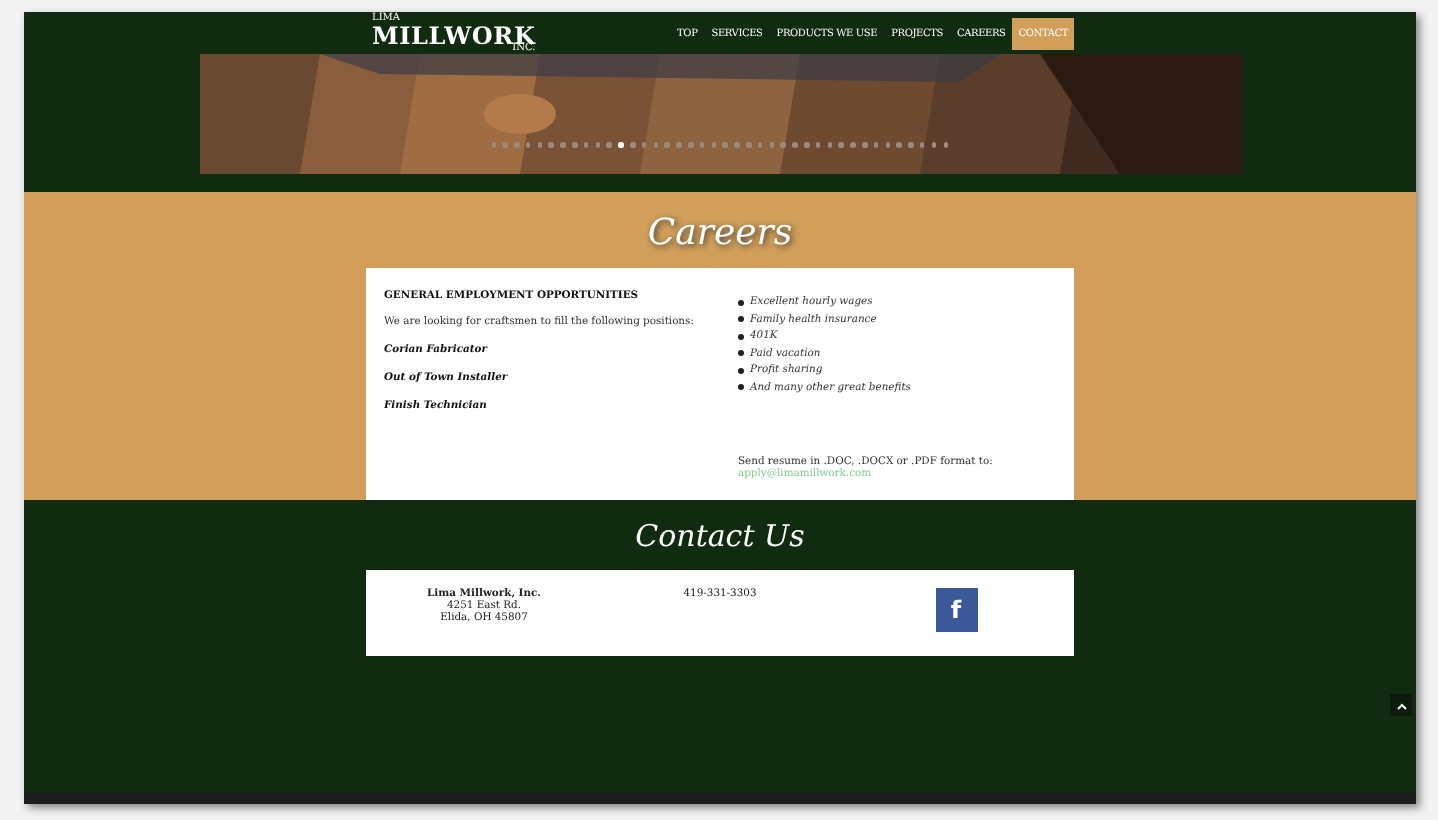 The image size is (1438, 820). I want to click on scroll-top-button, so click(1401, 705).